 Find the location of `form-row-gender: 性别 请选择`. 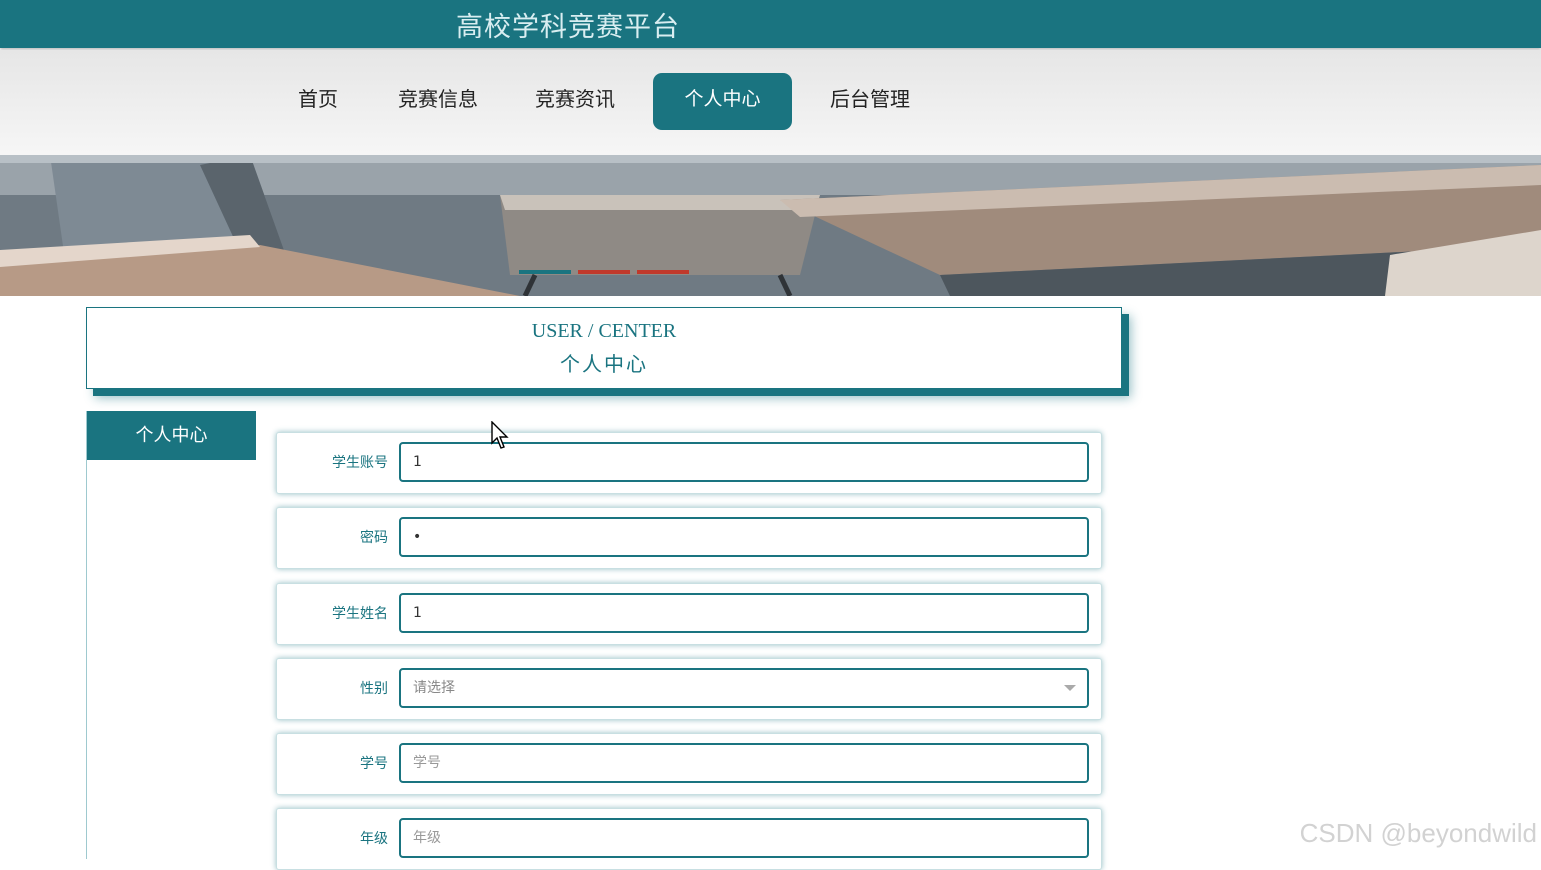

form-row-gender: 性别 请选择 is located at coordinates (689, 689).